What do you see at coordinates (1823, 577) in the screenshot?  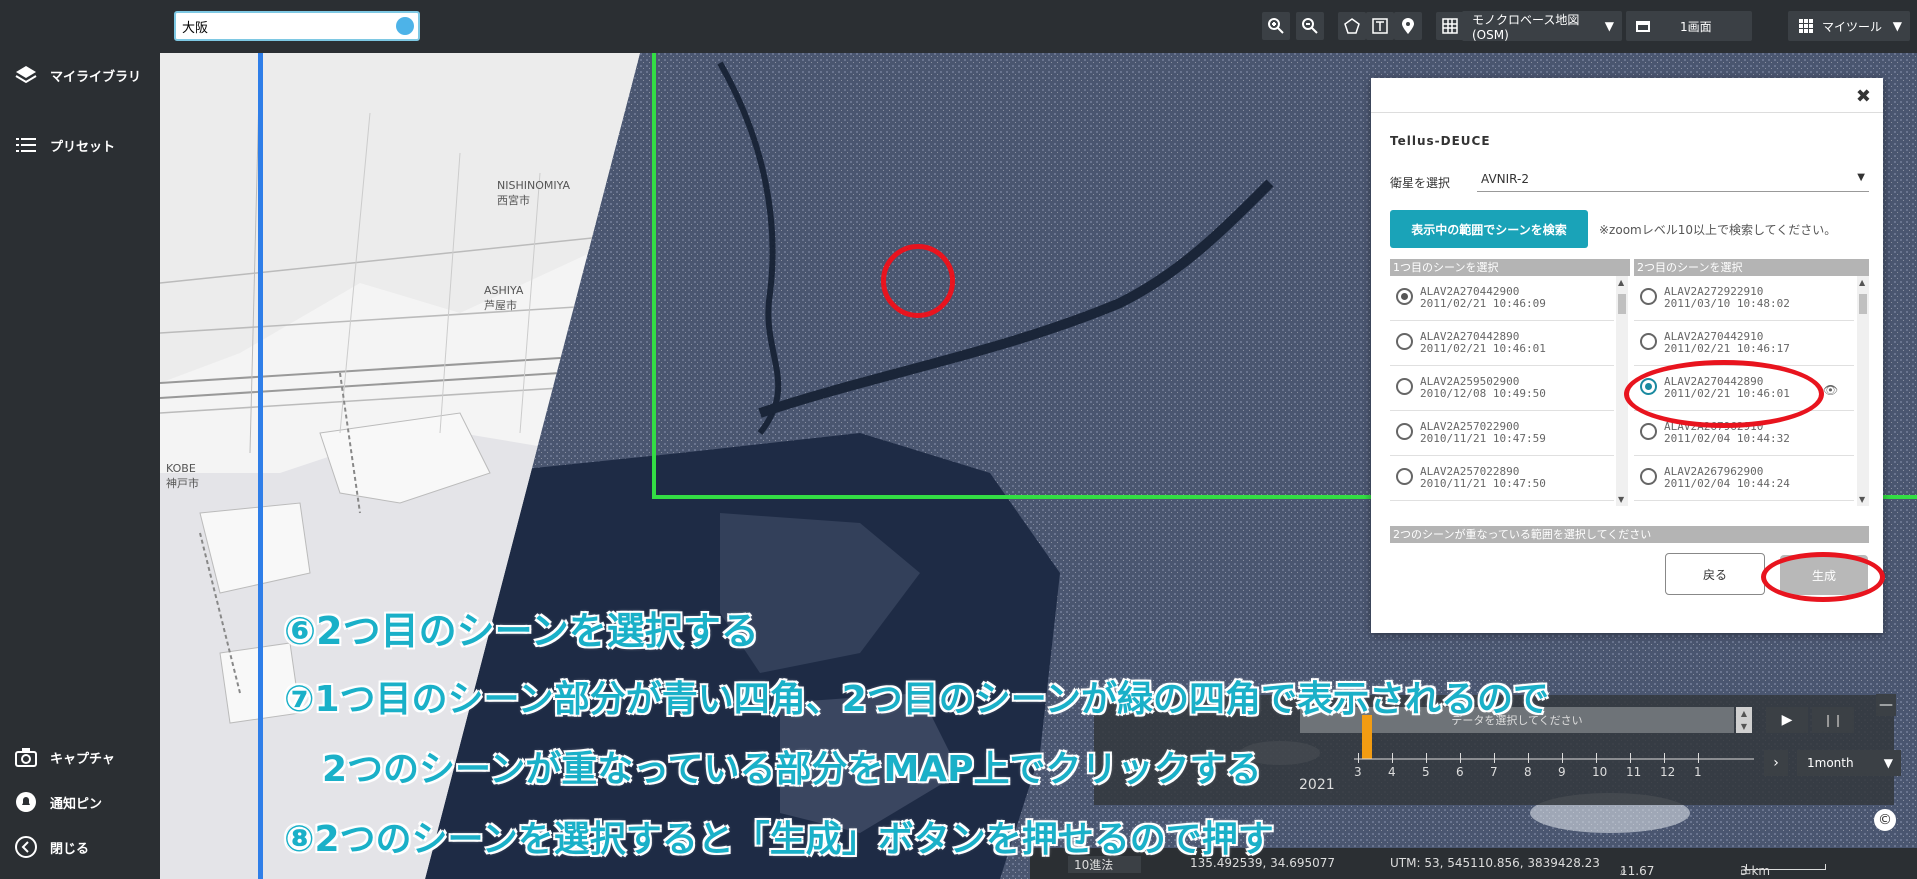 I see `annotation-circle-generate` at bounding box center [1823, 577].